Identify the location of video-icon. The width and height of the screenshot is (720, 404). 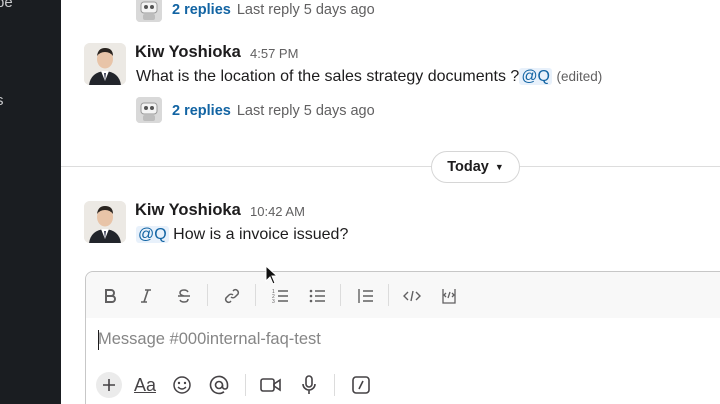
(270, 385).